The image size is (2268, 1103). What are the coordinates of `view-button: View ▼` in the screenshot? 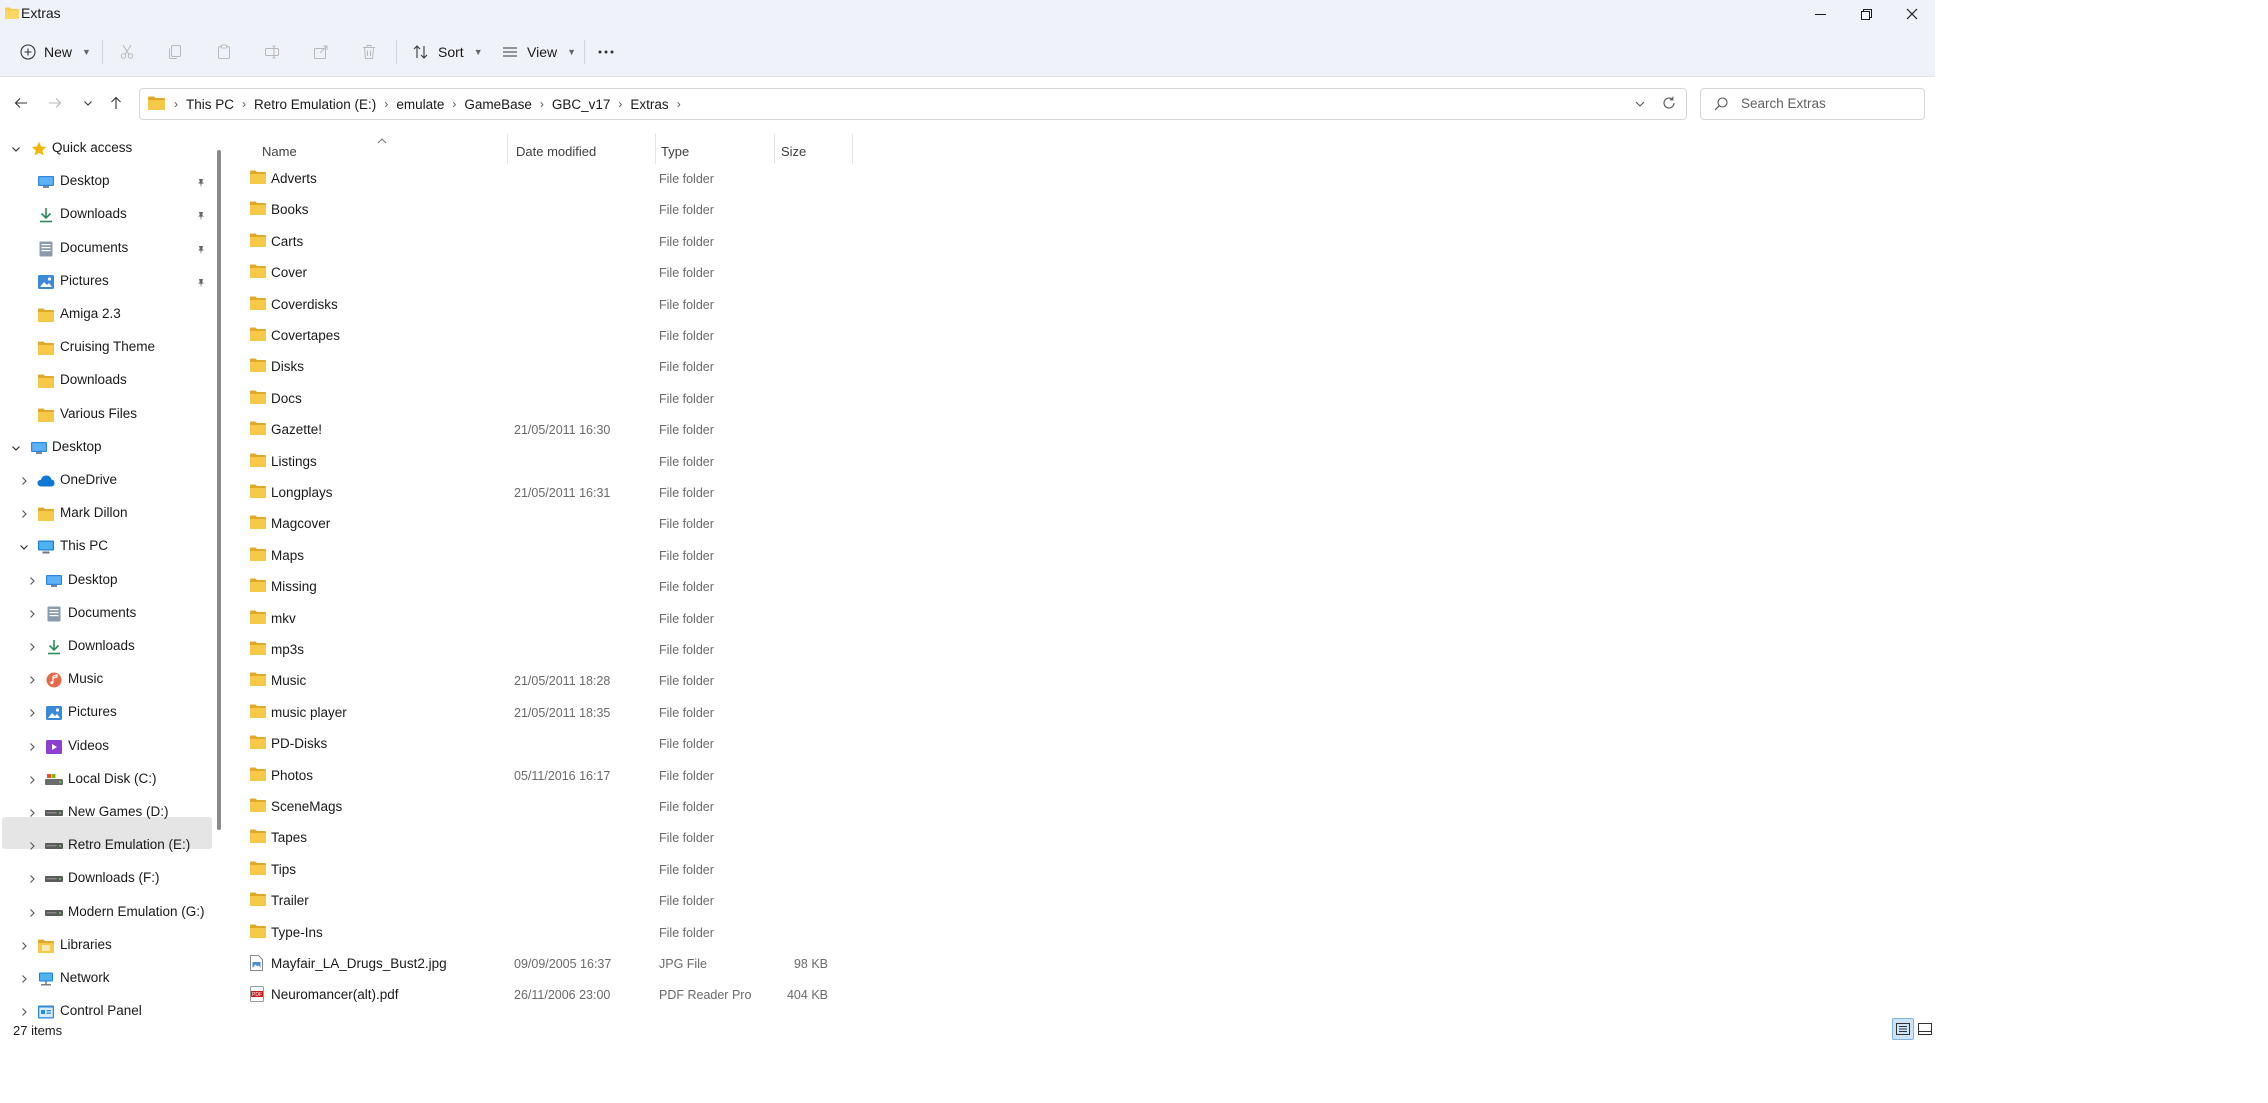 It's located at (538, 52).